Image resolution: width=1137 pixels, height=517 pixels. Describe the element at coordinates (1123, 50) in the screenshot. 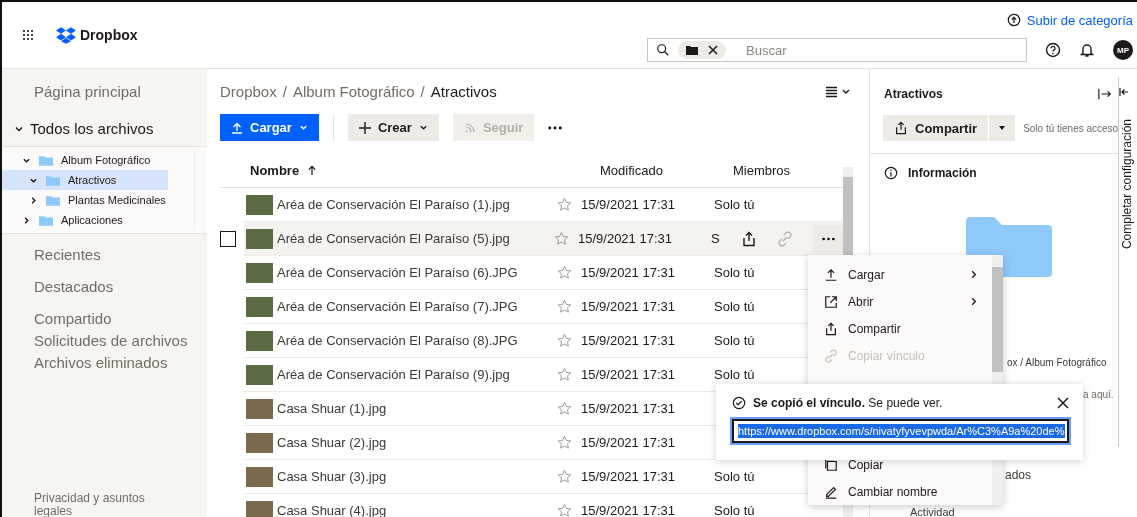

I see `user-avatar: MP` at that location.